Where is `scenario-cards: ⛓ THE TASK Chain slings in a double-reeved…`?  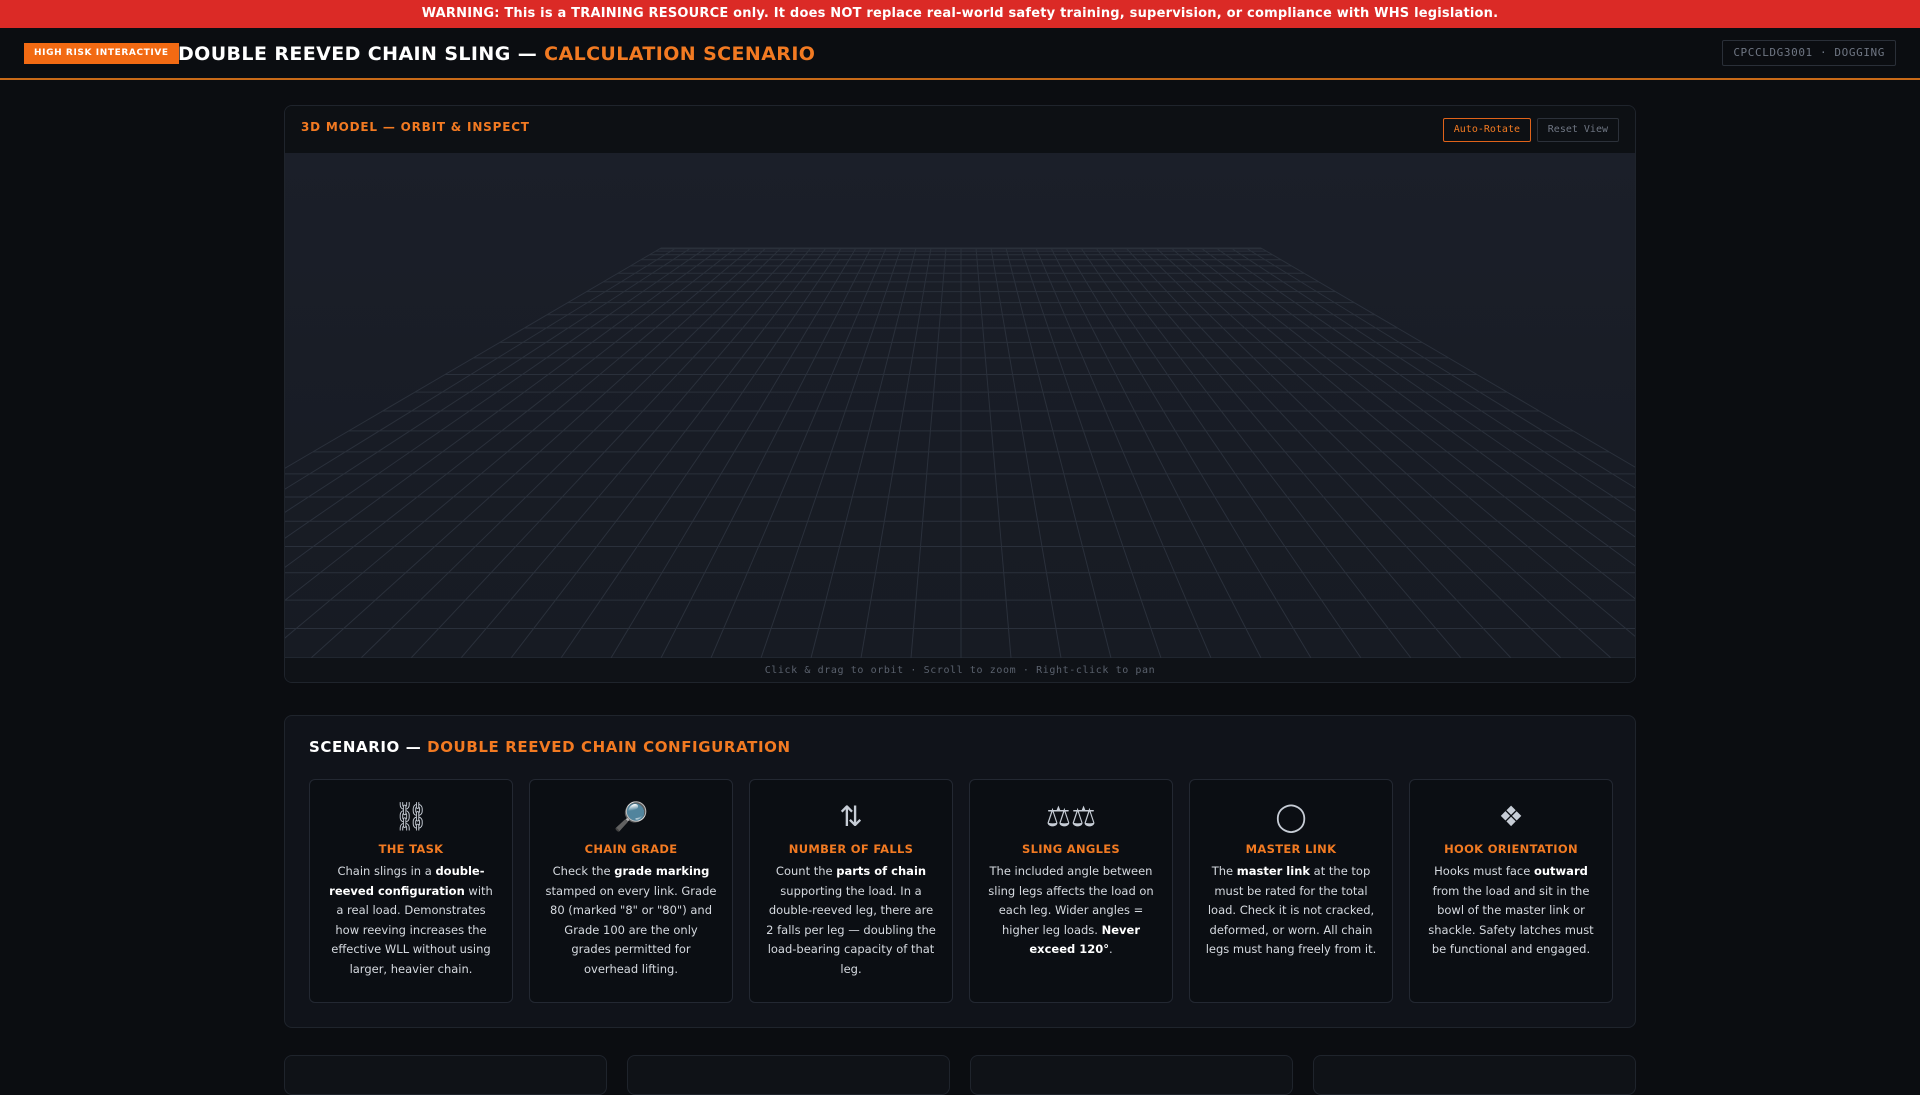
scenario-cards: ⛓ THE TASK Chain slings in a double-reeved… is located at coordinates (961, 891).